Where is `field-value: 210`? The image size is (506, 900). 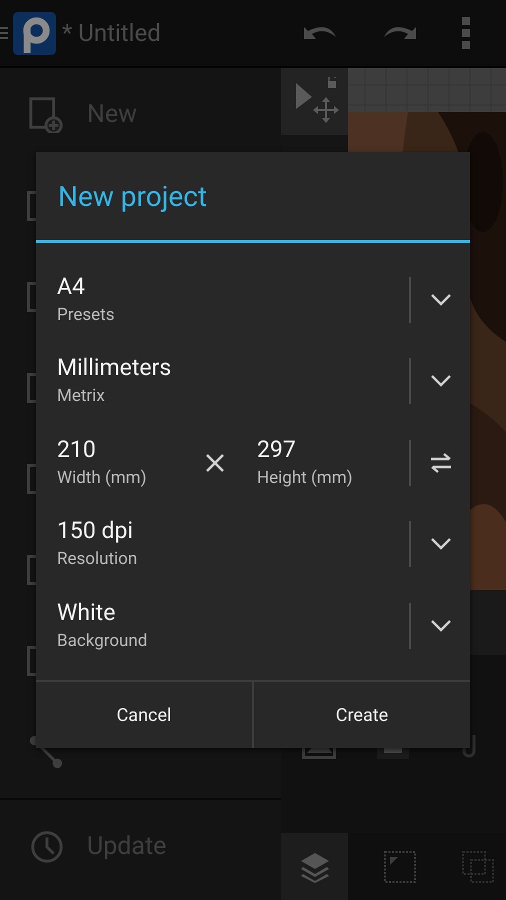 field-value: 210 is located at coordinates (77, 449).